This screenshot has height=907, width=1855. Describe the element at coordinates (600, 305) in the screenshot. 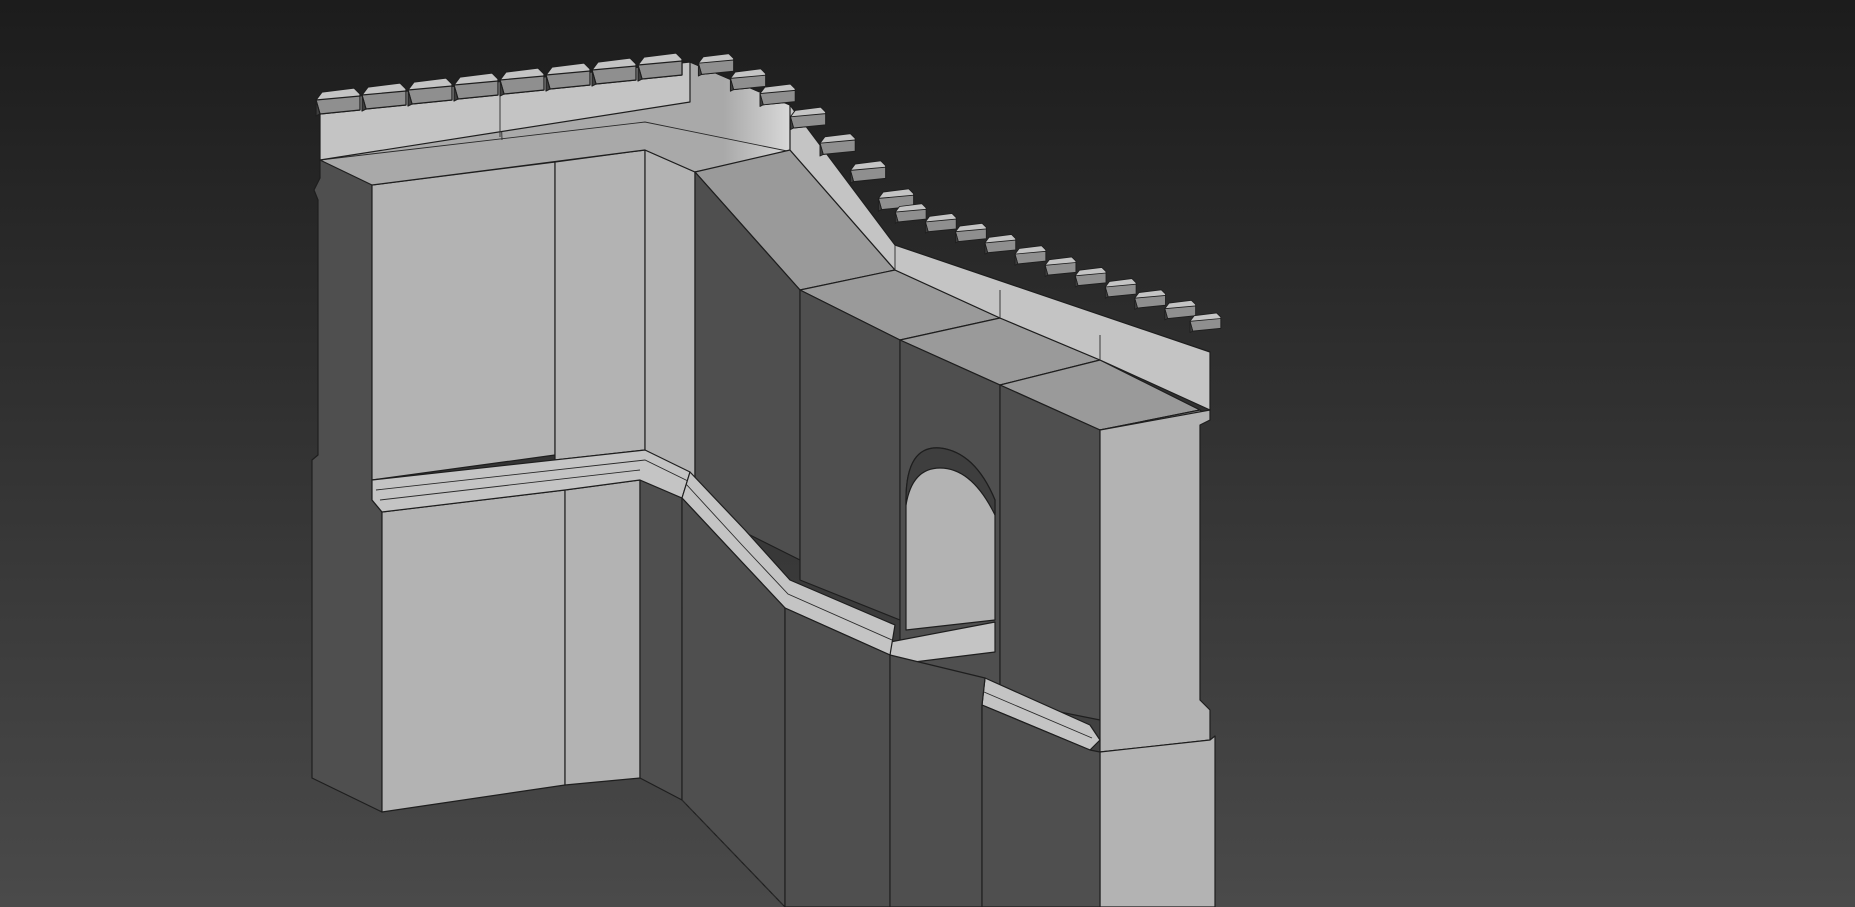

I see `tower-upper-front-right` at that location.